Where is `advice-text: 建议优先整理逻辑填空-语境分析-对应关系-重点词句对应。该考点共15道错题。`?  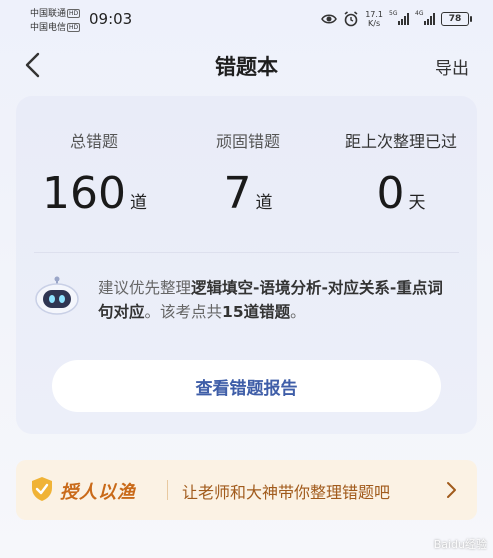
advice-text: 建议优先整理逻辑填空-语境分析-对应关系-重点词句对应。该考点共15道错题。 is located at coordinates (270, 300).